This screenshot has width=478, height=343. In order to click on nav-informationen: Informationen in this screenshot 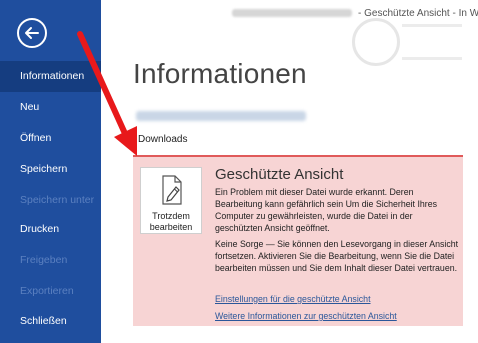, I will do `click(50, 76)`.